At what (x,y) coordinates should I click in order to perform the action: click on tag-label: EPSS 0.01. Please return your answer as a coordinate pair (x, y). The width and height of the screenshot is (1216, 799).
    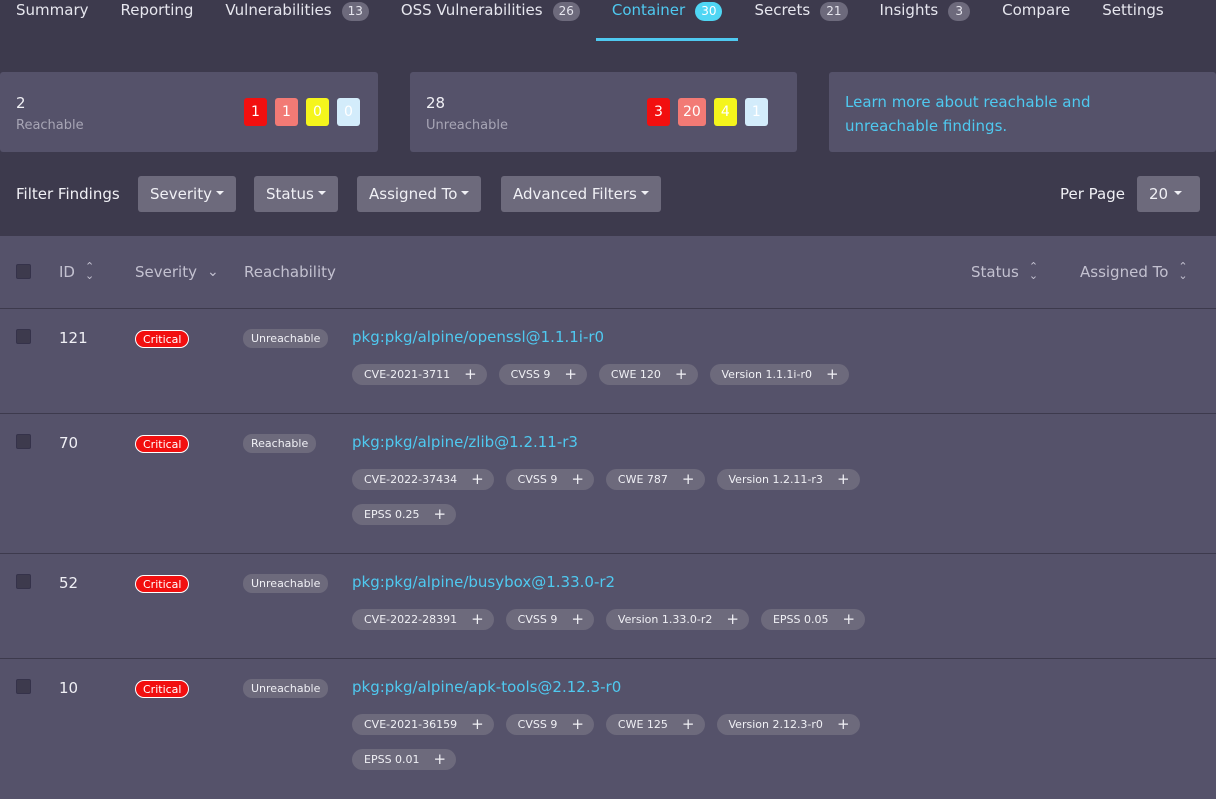
    Looking at the image, I should click on (392, 759).